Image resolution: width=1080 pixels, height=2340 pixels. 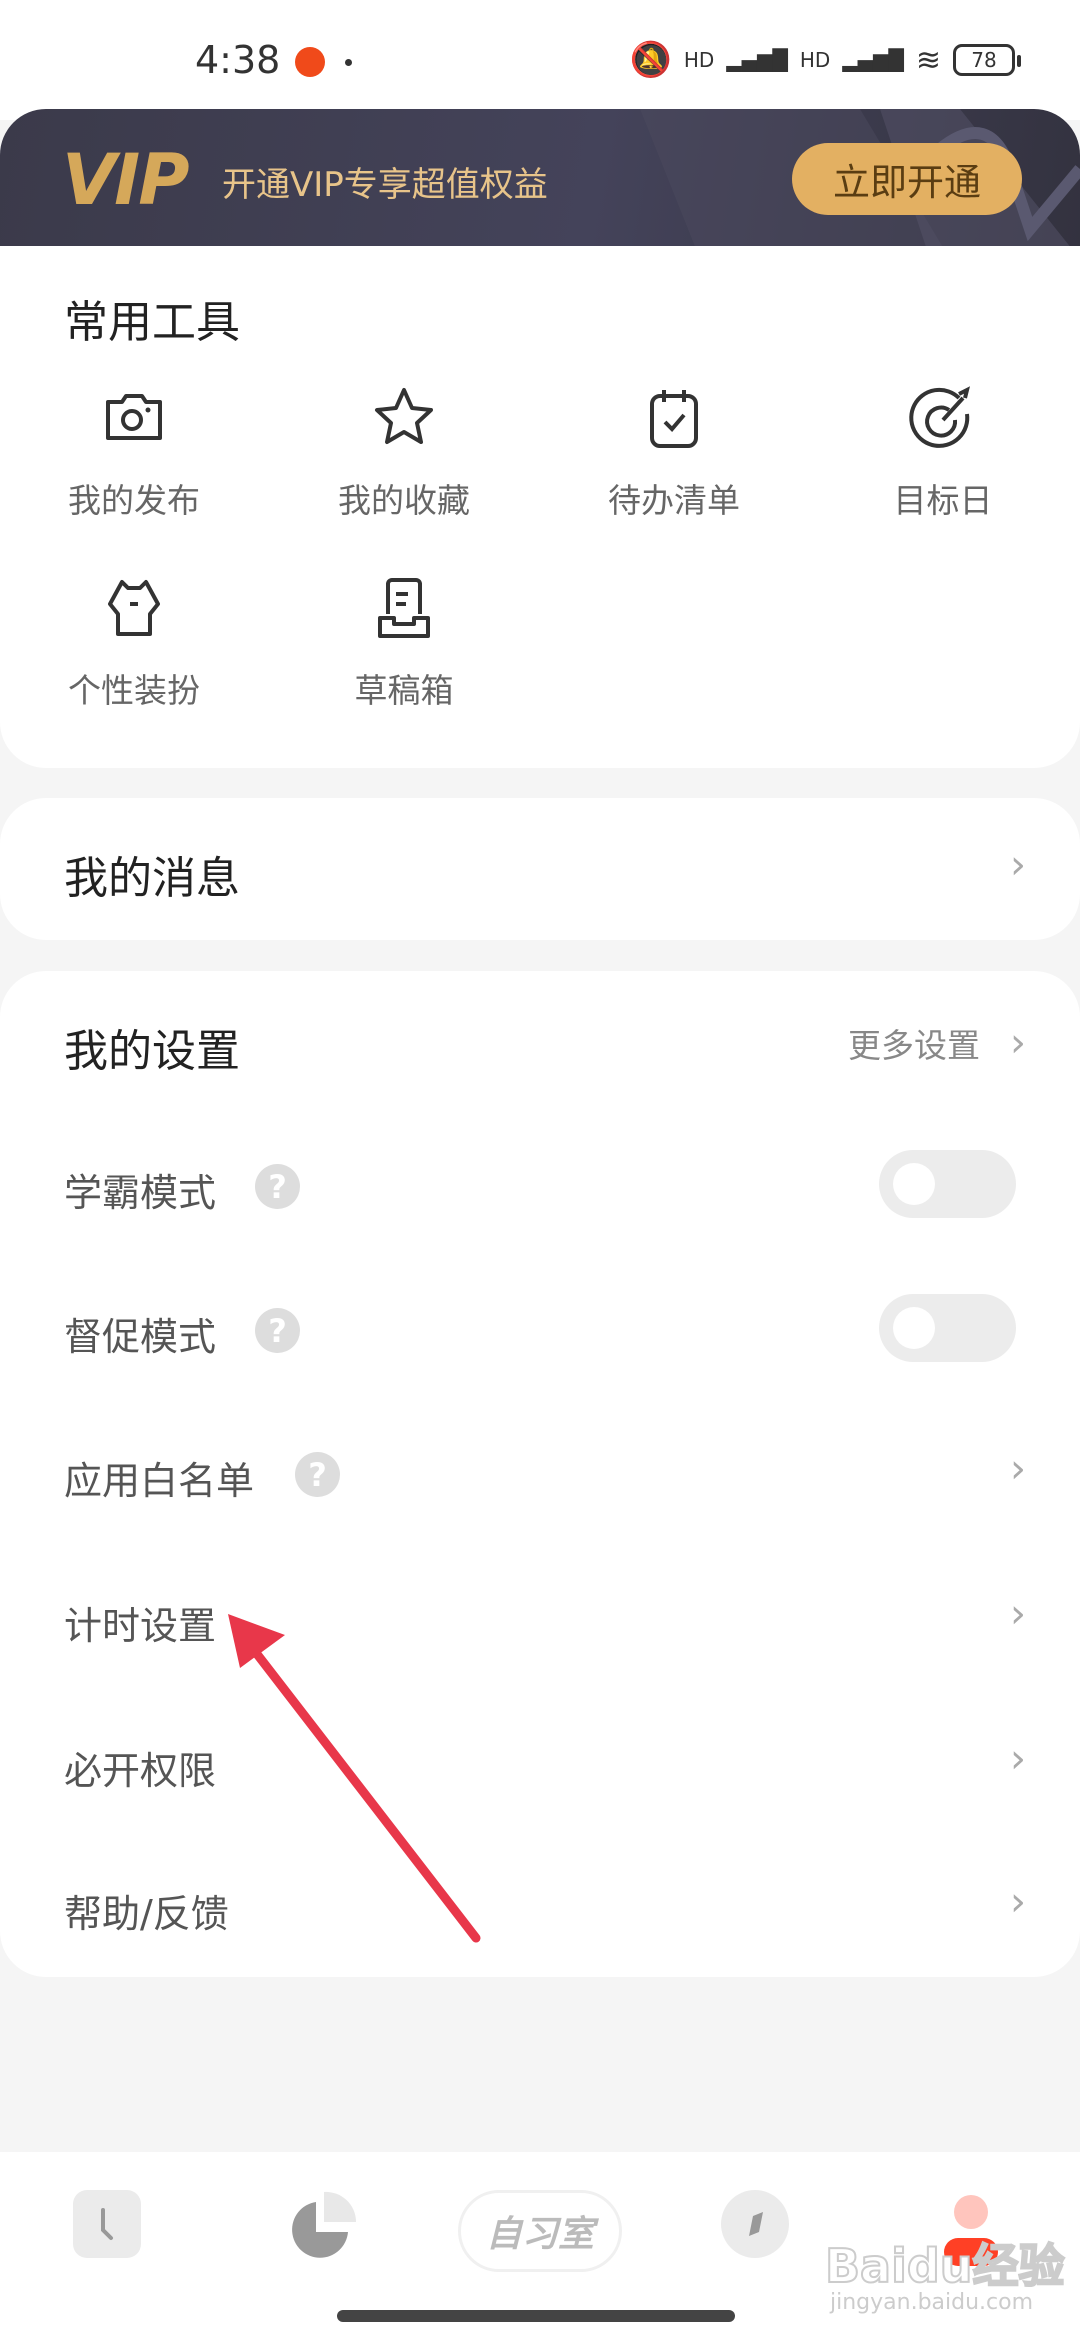 What do you see at coordinates (404, 453) in the screenshot?
I see `tool-favorites: 我的收藏` at bounding box center [404, 453].